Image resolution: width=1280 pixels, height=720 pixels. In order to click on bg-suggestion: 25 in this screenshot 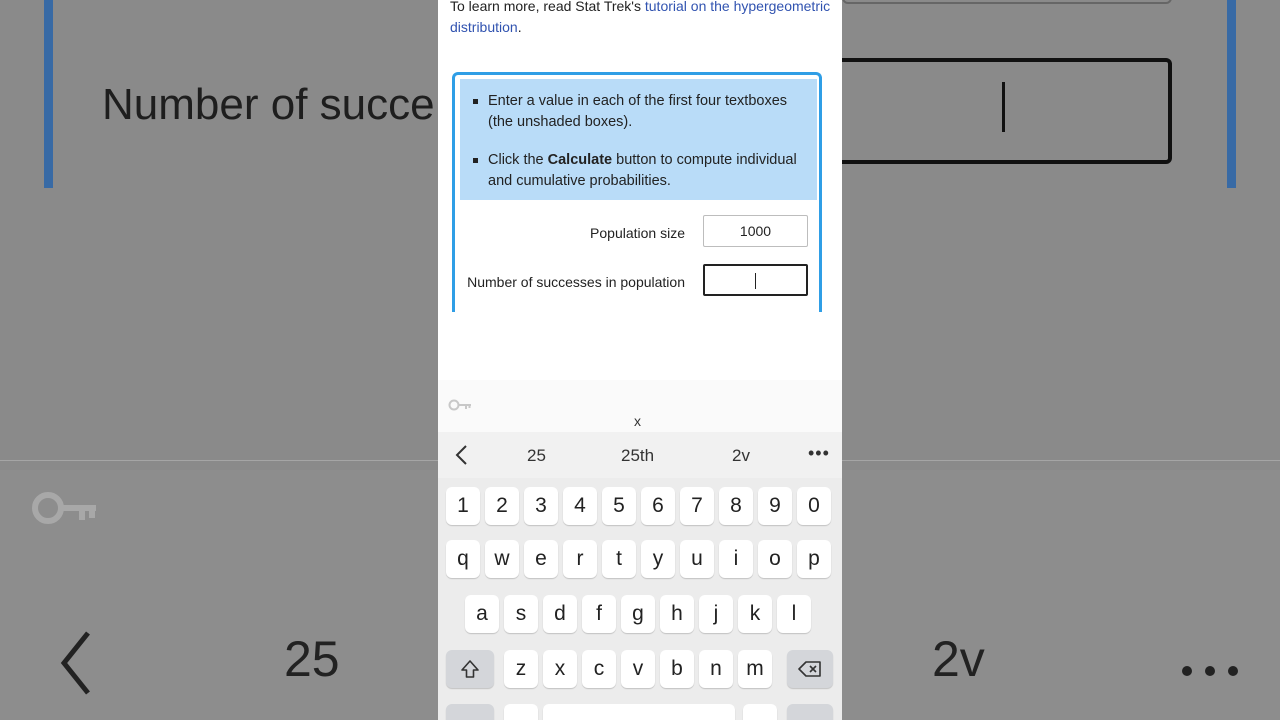, I will do `click(312, 659)`.